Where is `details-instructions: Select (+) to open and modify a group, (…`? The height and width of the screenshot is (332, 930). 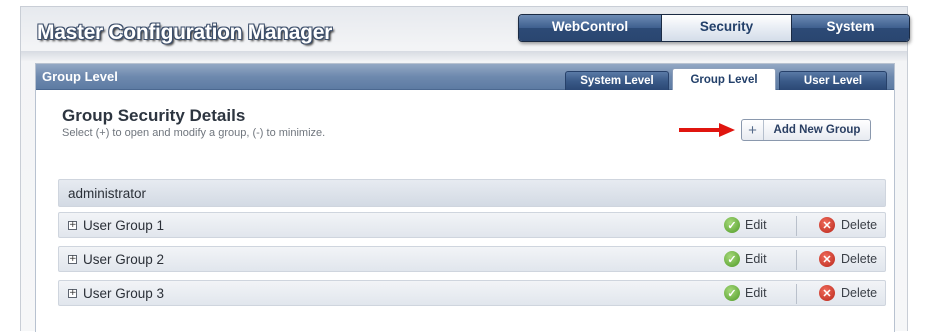 details-instructions: Select (+) to open and modify a group, (… is located at coordinates (194, 133).